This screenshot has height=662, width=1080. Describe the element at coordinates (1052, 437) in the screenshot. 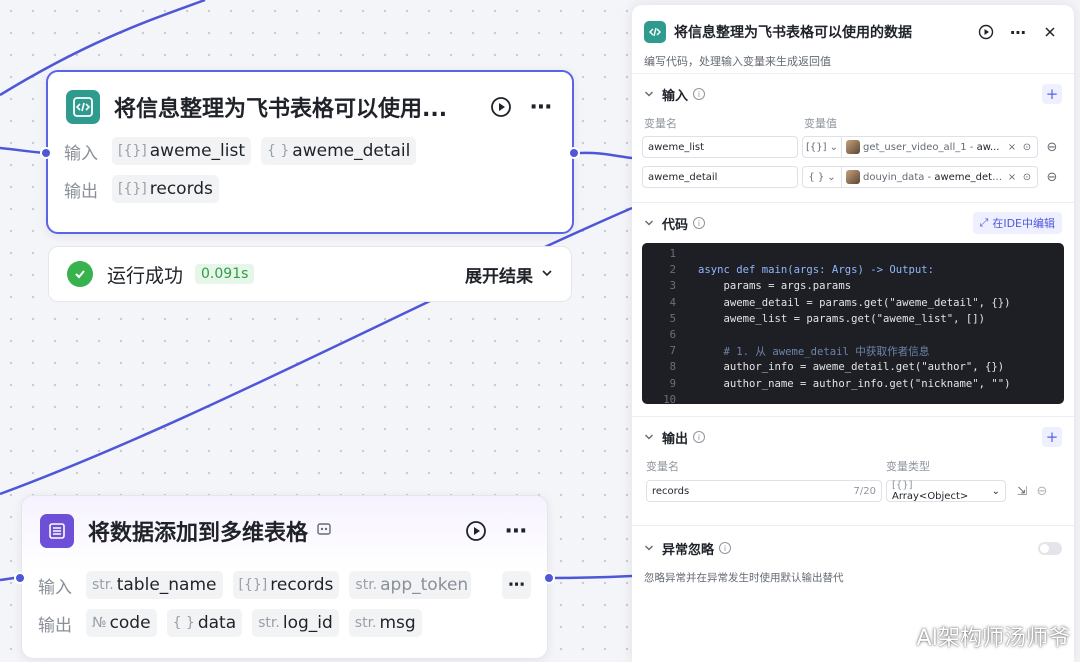

I see `add-output-button: +` at that location.